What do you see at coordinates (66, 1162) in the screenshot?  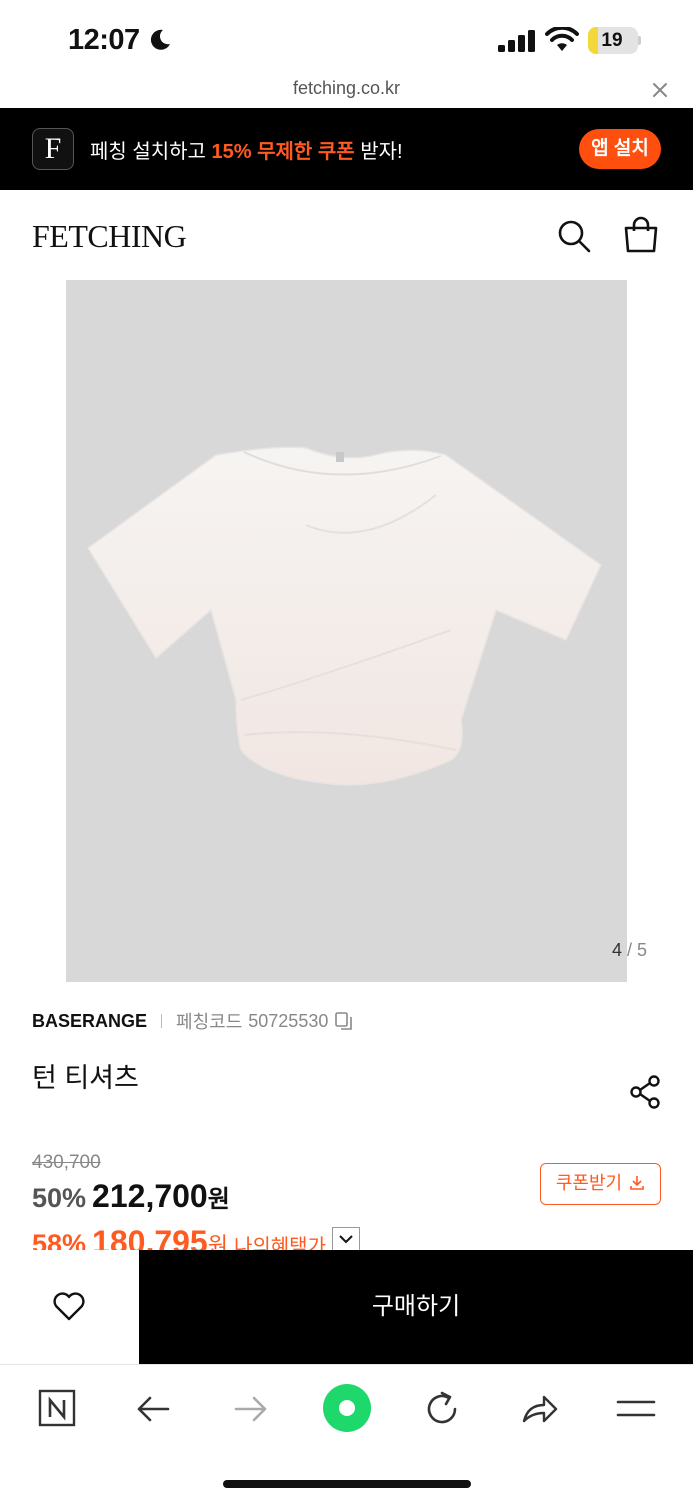 I see `original-price: 430,700` at bounding box center [66, 1162].